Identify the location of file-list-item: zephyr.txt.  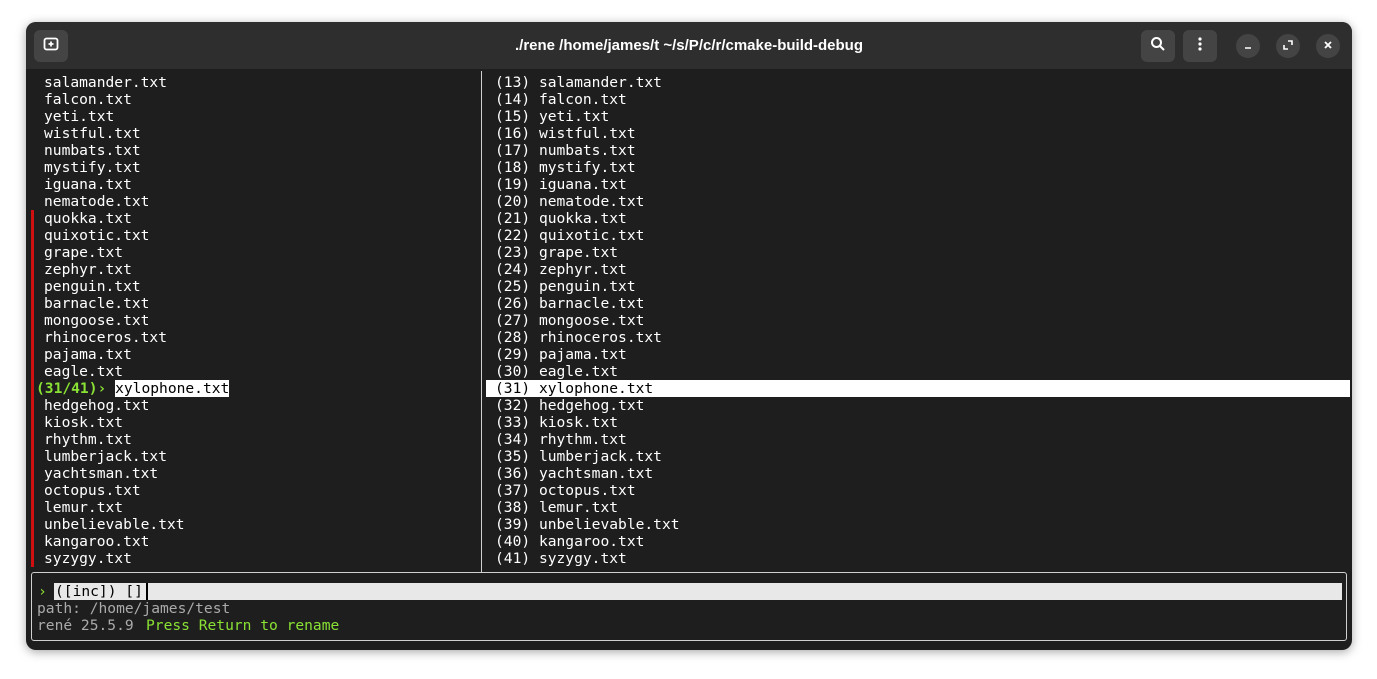
(88, 269).